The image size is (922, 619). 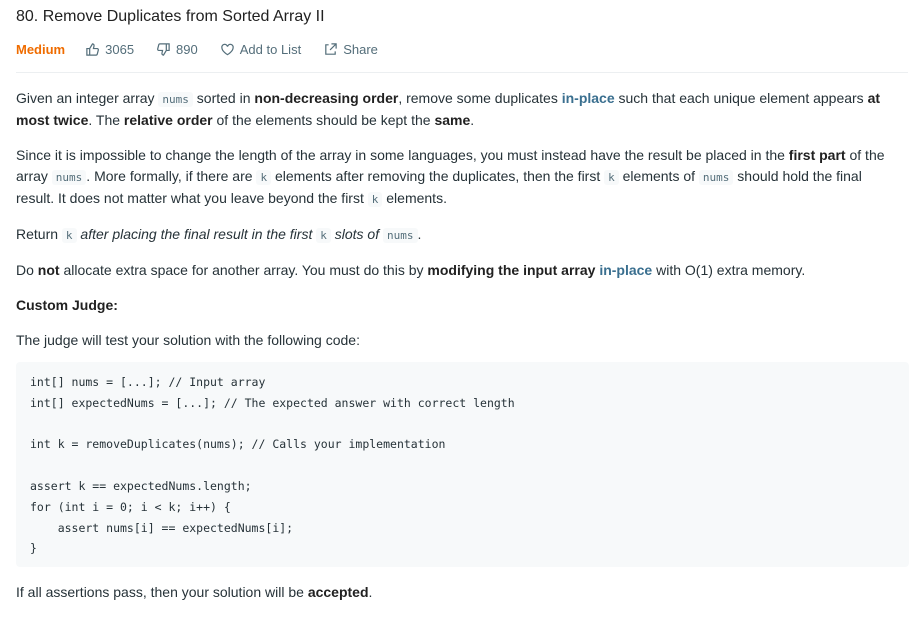 I want to click on share-button: Share, so click(x=350, y=49).